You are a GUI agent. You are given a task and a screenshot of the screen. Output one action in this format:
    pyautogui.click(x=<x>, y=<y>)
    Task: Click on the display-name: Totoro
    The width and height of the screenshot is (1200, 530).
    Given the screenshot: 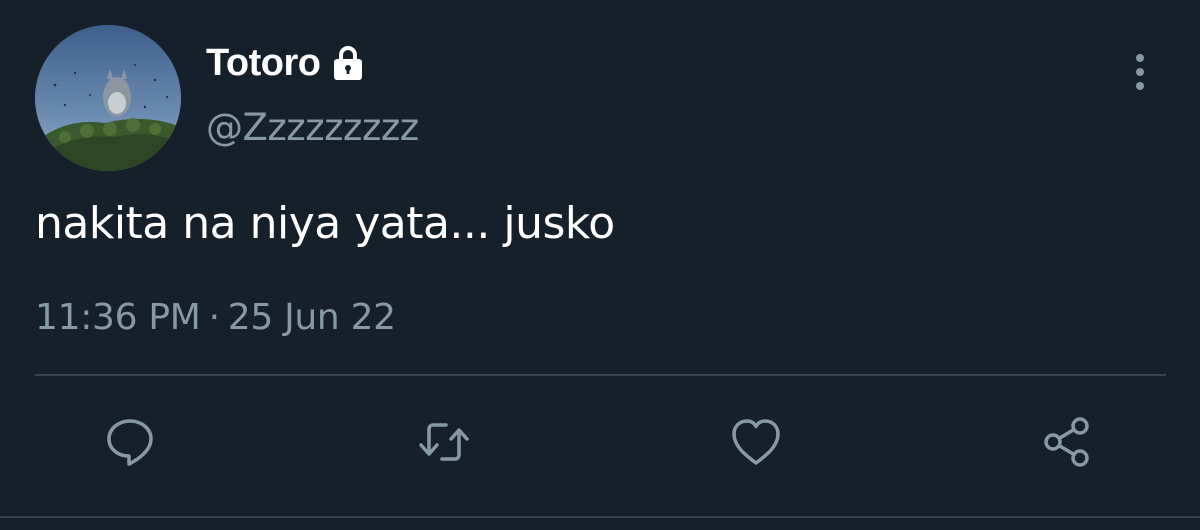 What is the action you would take?
    pyautogui.click(x=263, y=63)
    